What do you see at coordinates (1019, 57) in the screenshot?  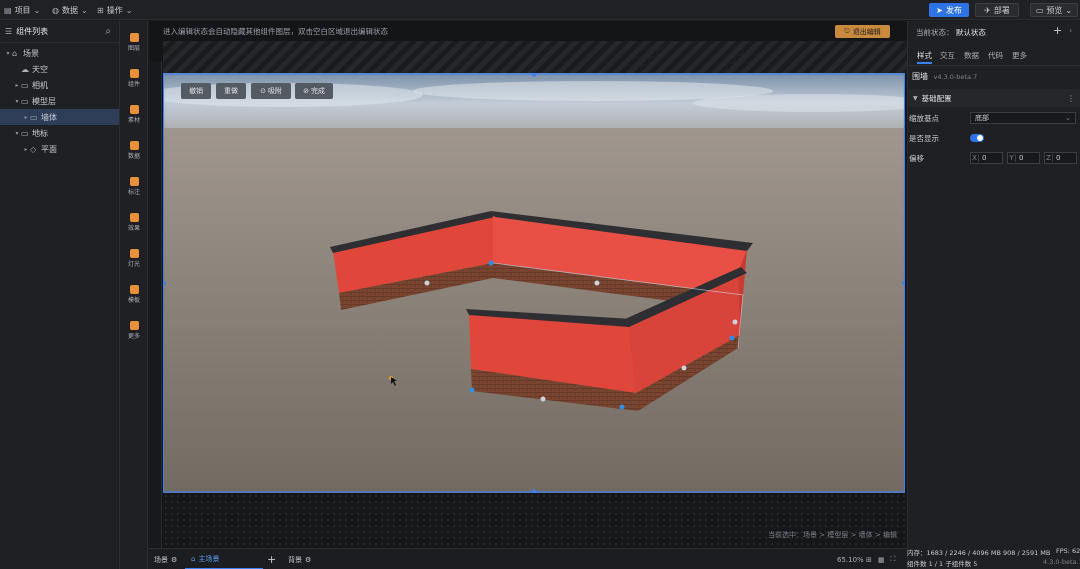 I see `tab-more: 更多` at bounding box center [1019, 57].